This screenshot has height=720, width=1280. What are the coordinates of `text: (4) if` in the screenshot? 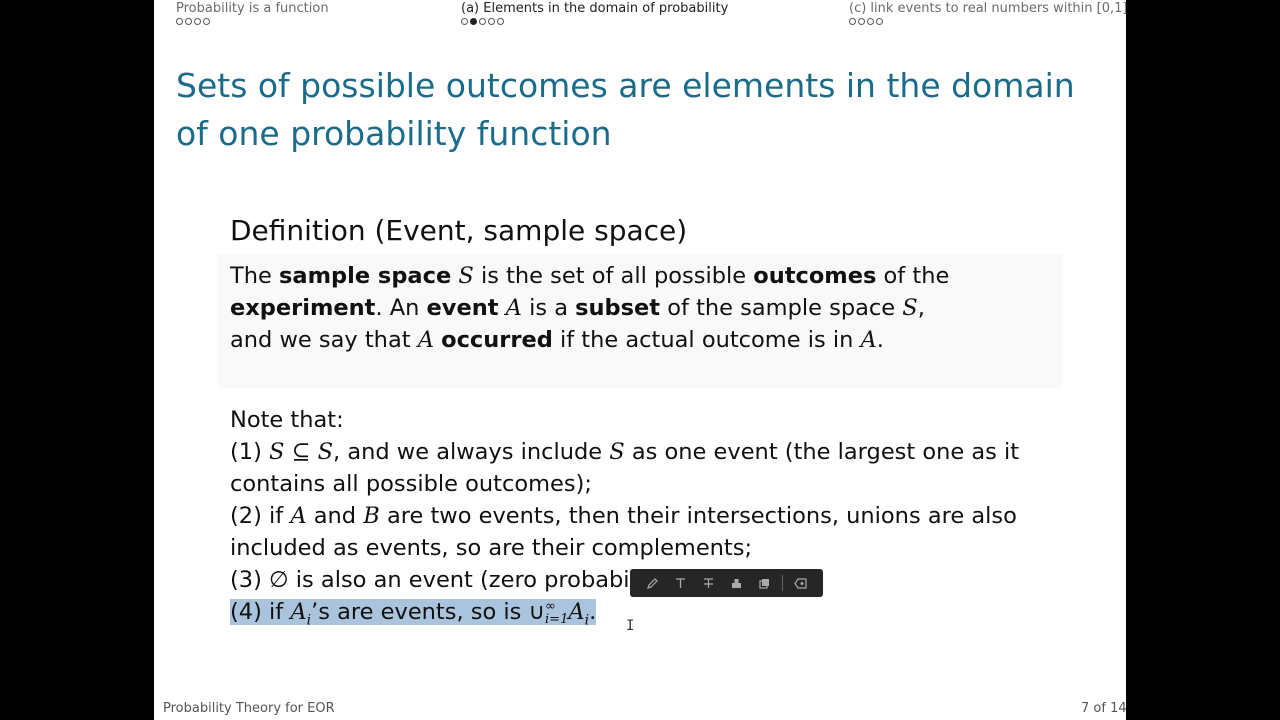 It's located at (260, 612).